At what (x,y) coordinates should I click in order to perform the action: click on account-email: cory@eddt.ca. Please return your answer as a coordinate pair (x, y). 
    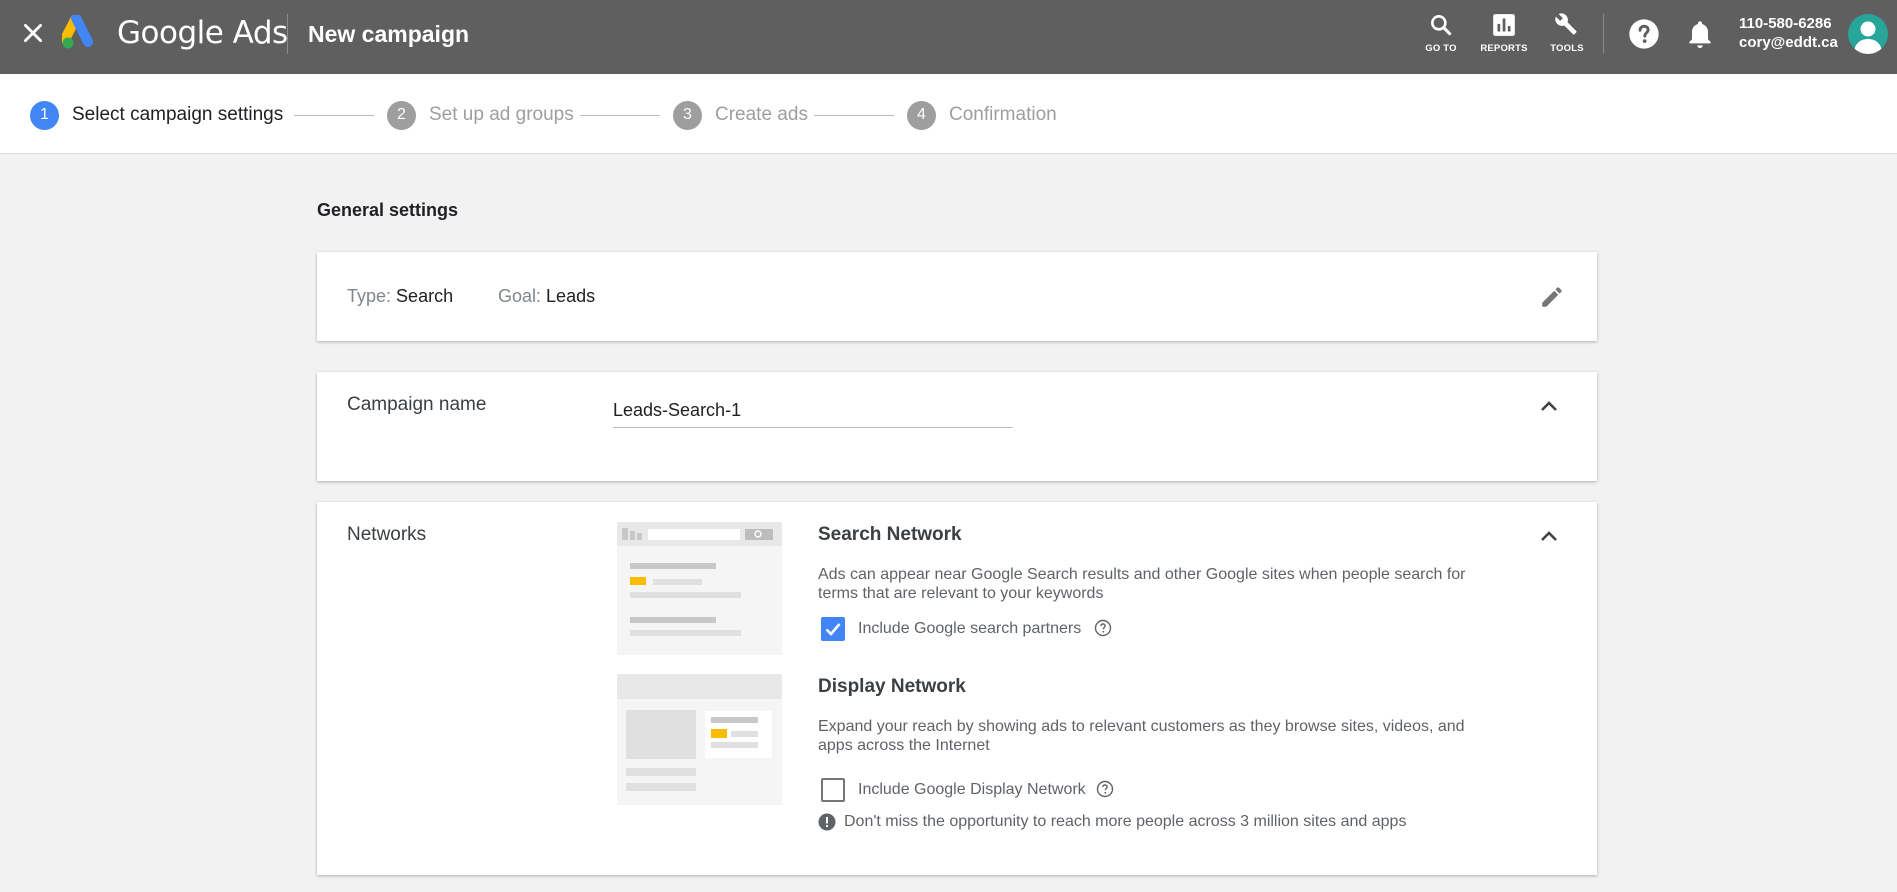
    Looking at the image, I should click on (1788, 42).